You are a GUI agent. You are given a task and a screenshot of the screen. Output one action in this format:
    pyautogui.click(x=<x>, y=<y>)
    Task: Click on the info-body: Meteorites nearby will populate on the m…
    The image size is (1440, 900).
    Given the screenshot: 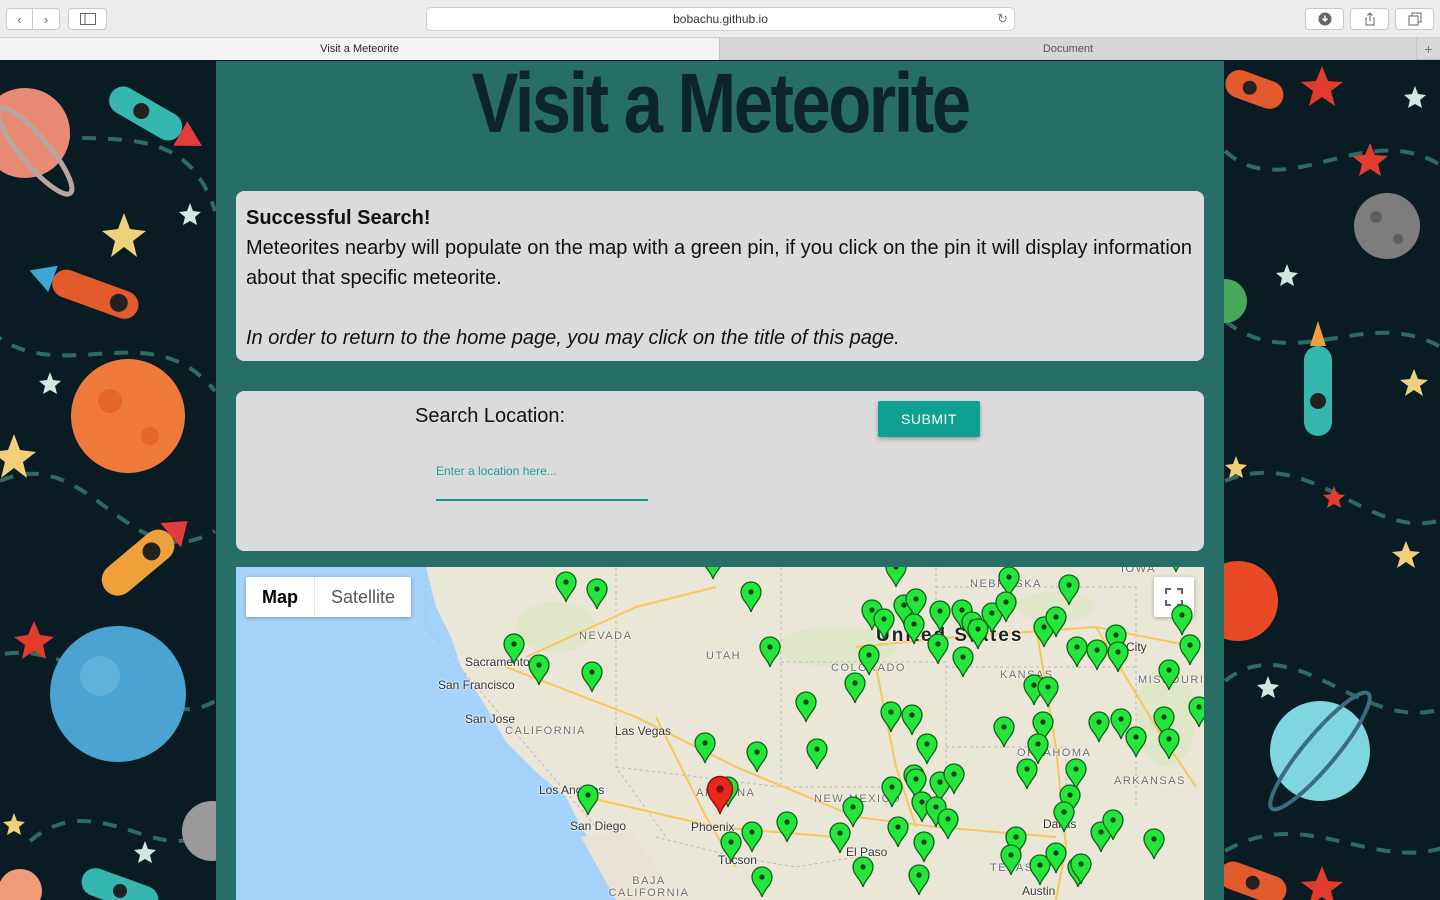 What is the action you would take?
    pyautogui.click(x=719, y=263)
    